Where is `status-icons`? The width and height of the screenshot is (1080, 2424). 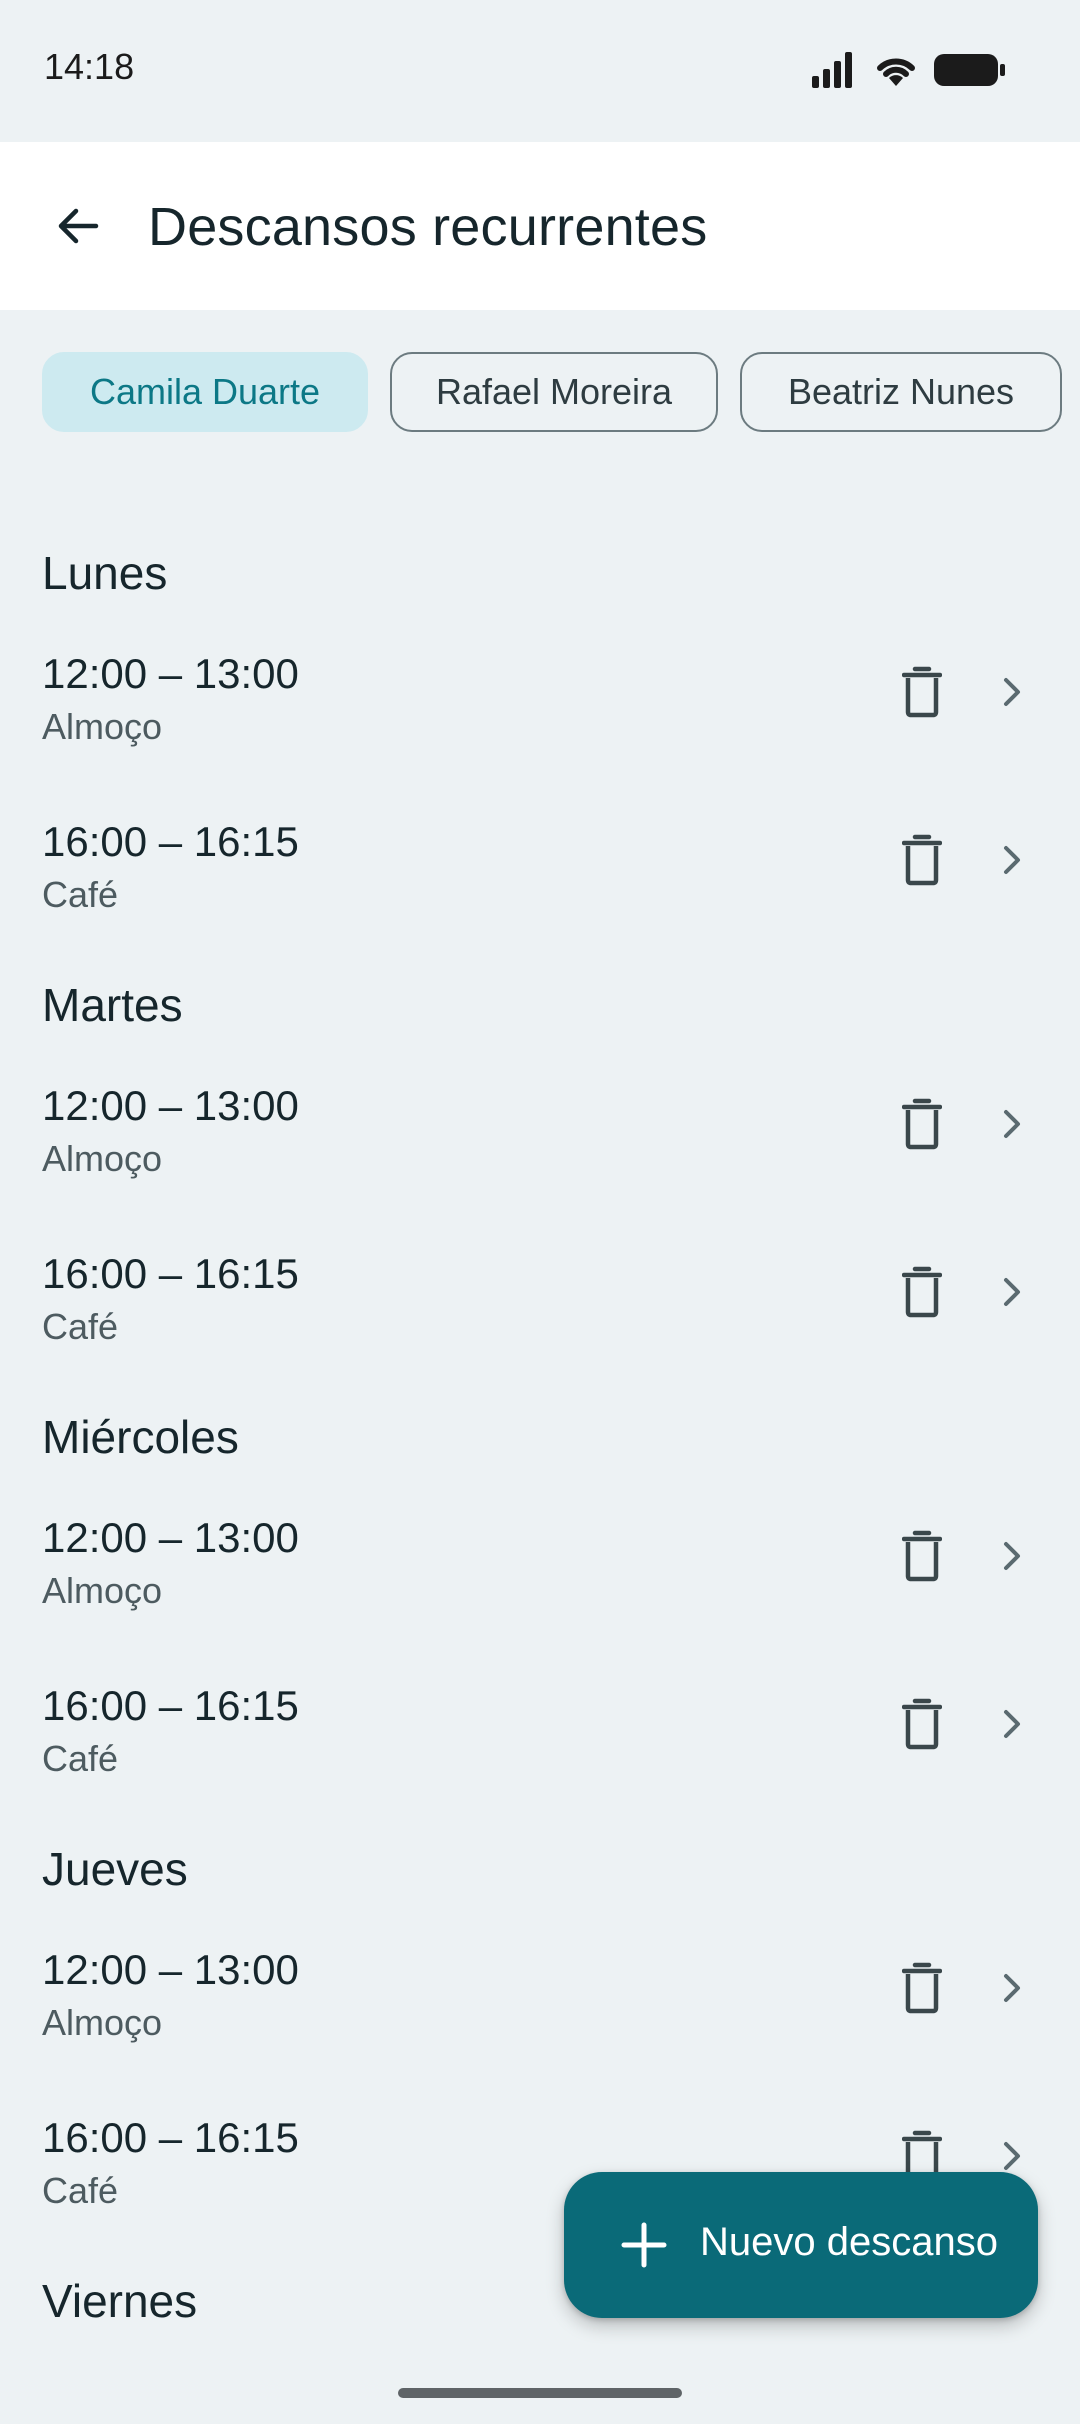
status-icons is located at coordinates (909, 70).